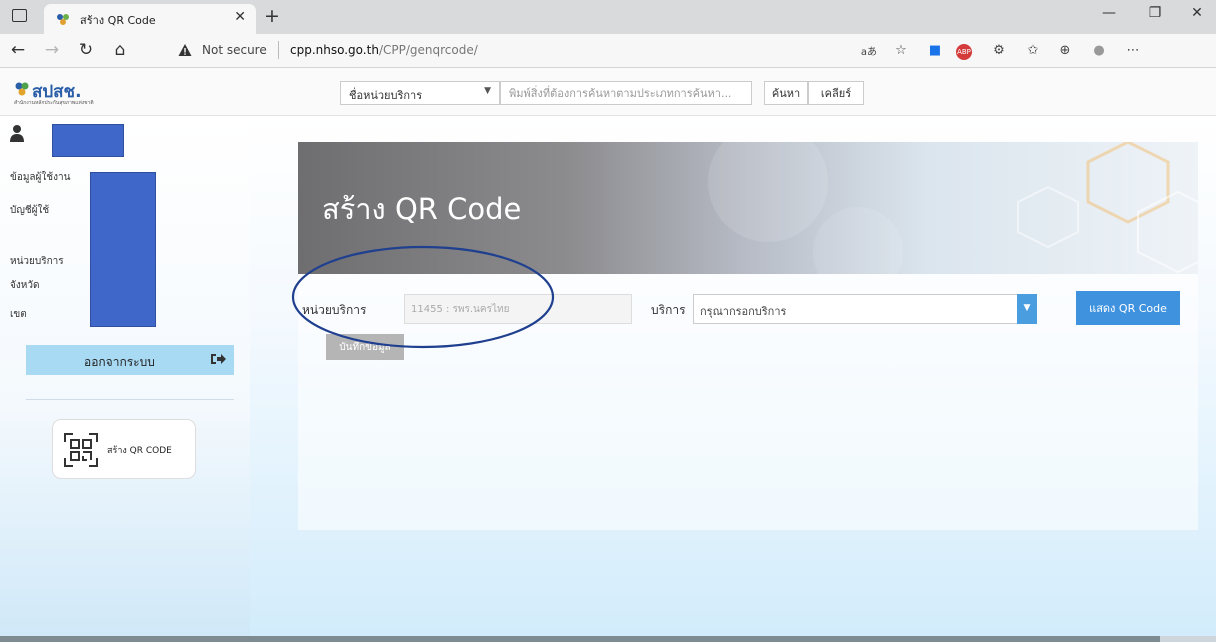 Image resolution: width=1216 pixels, height=642 pixels. What do you see at coordinates (626, 93) in the screenshot?
I see `search-input` at bounding box center [626, 93].